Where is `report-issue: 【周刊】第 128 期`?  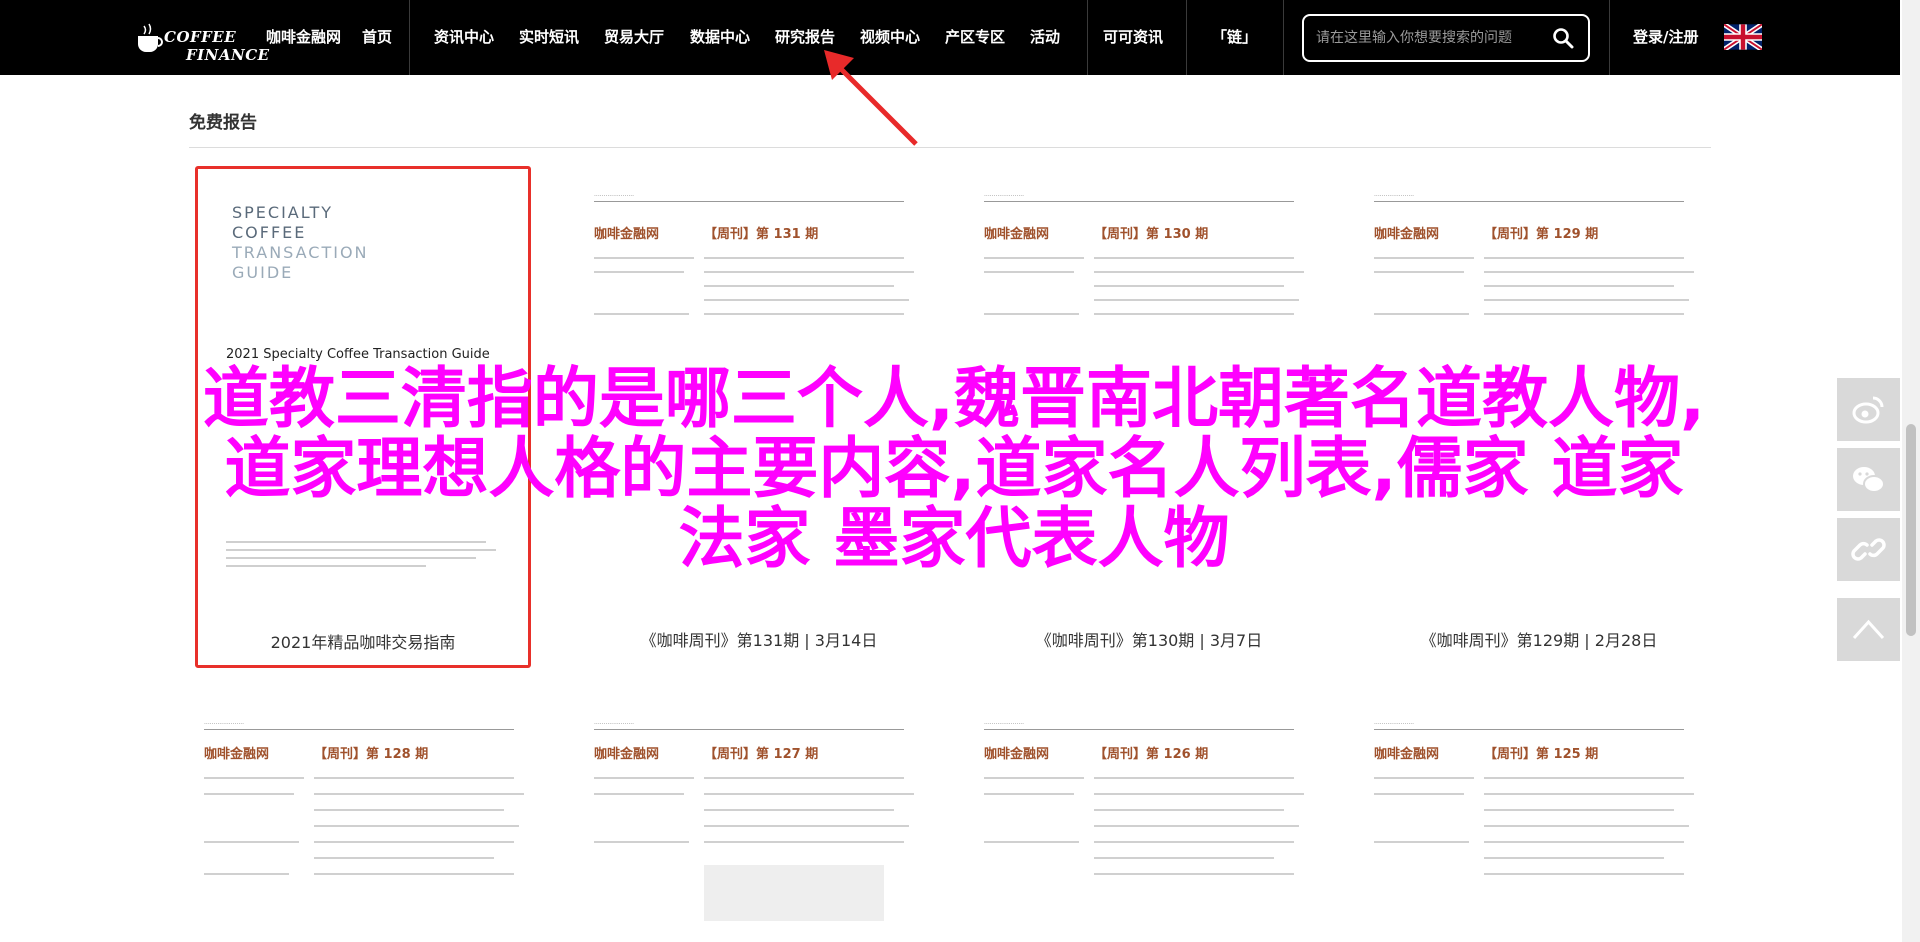
report-issue: 【周刊】第 128 期 is located at coordinates (371, 754).